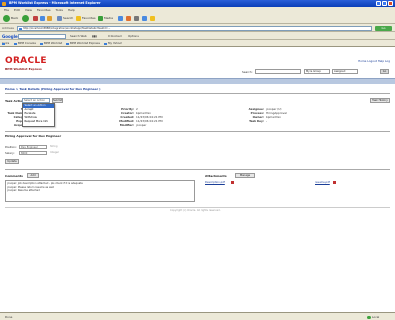  Describe the element at coordinates (144, 18) in the screenshot. I see `edit-icon` at that location.